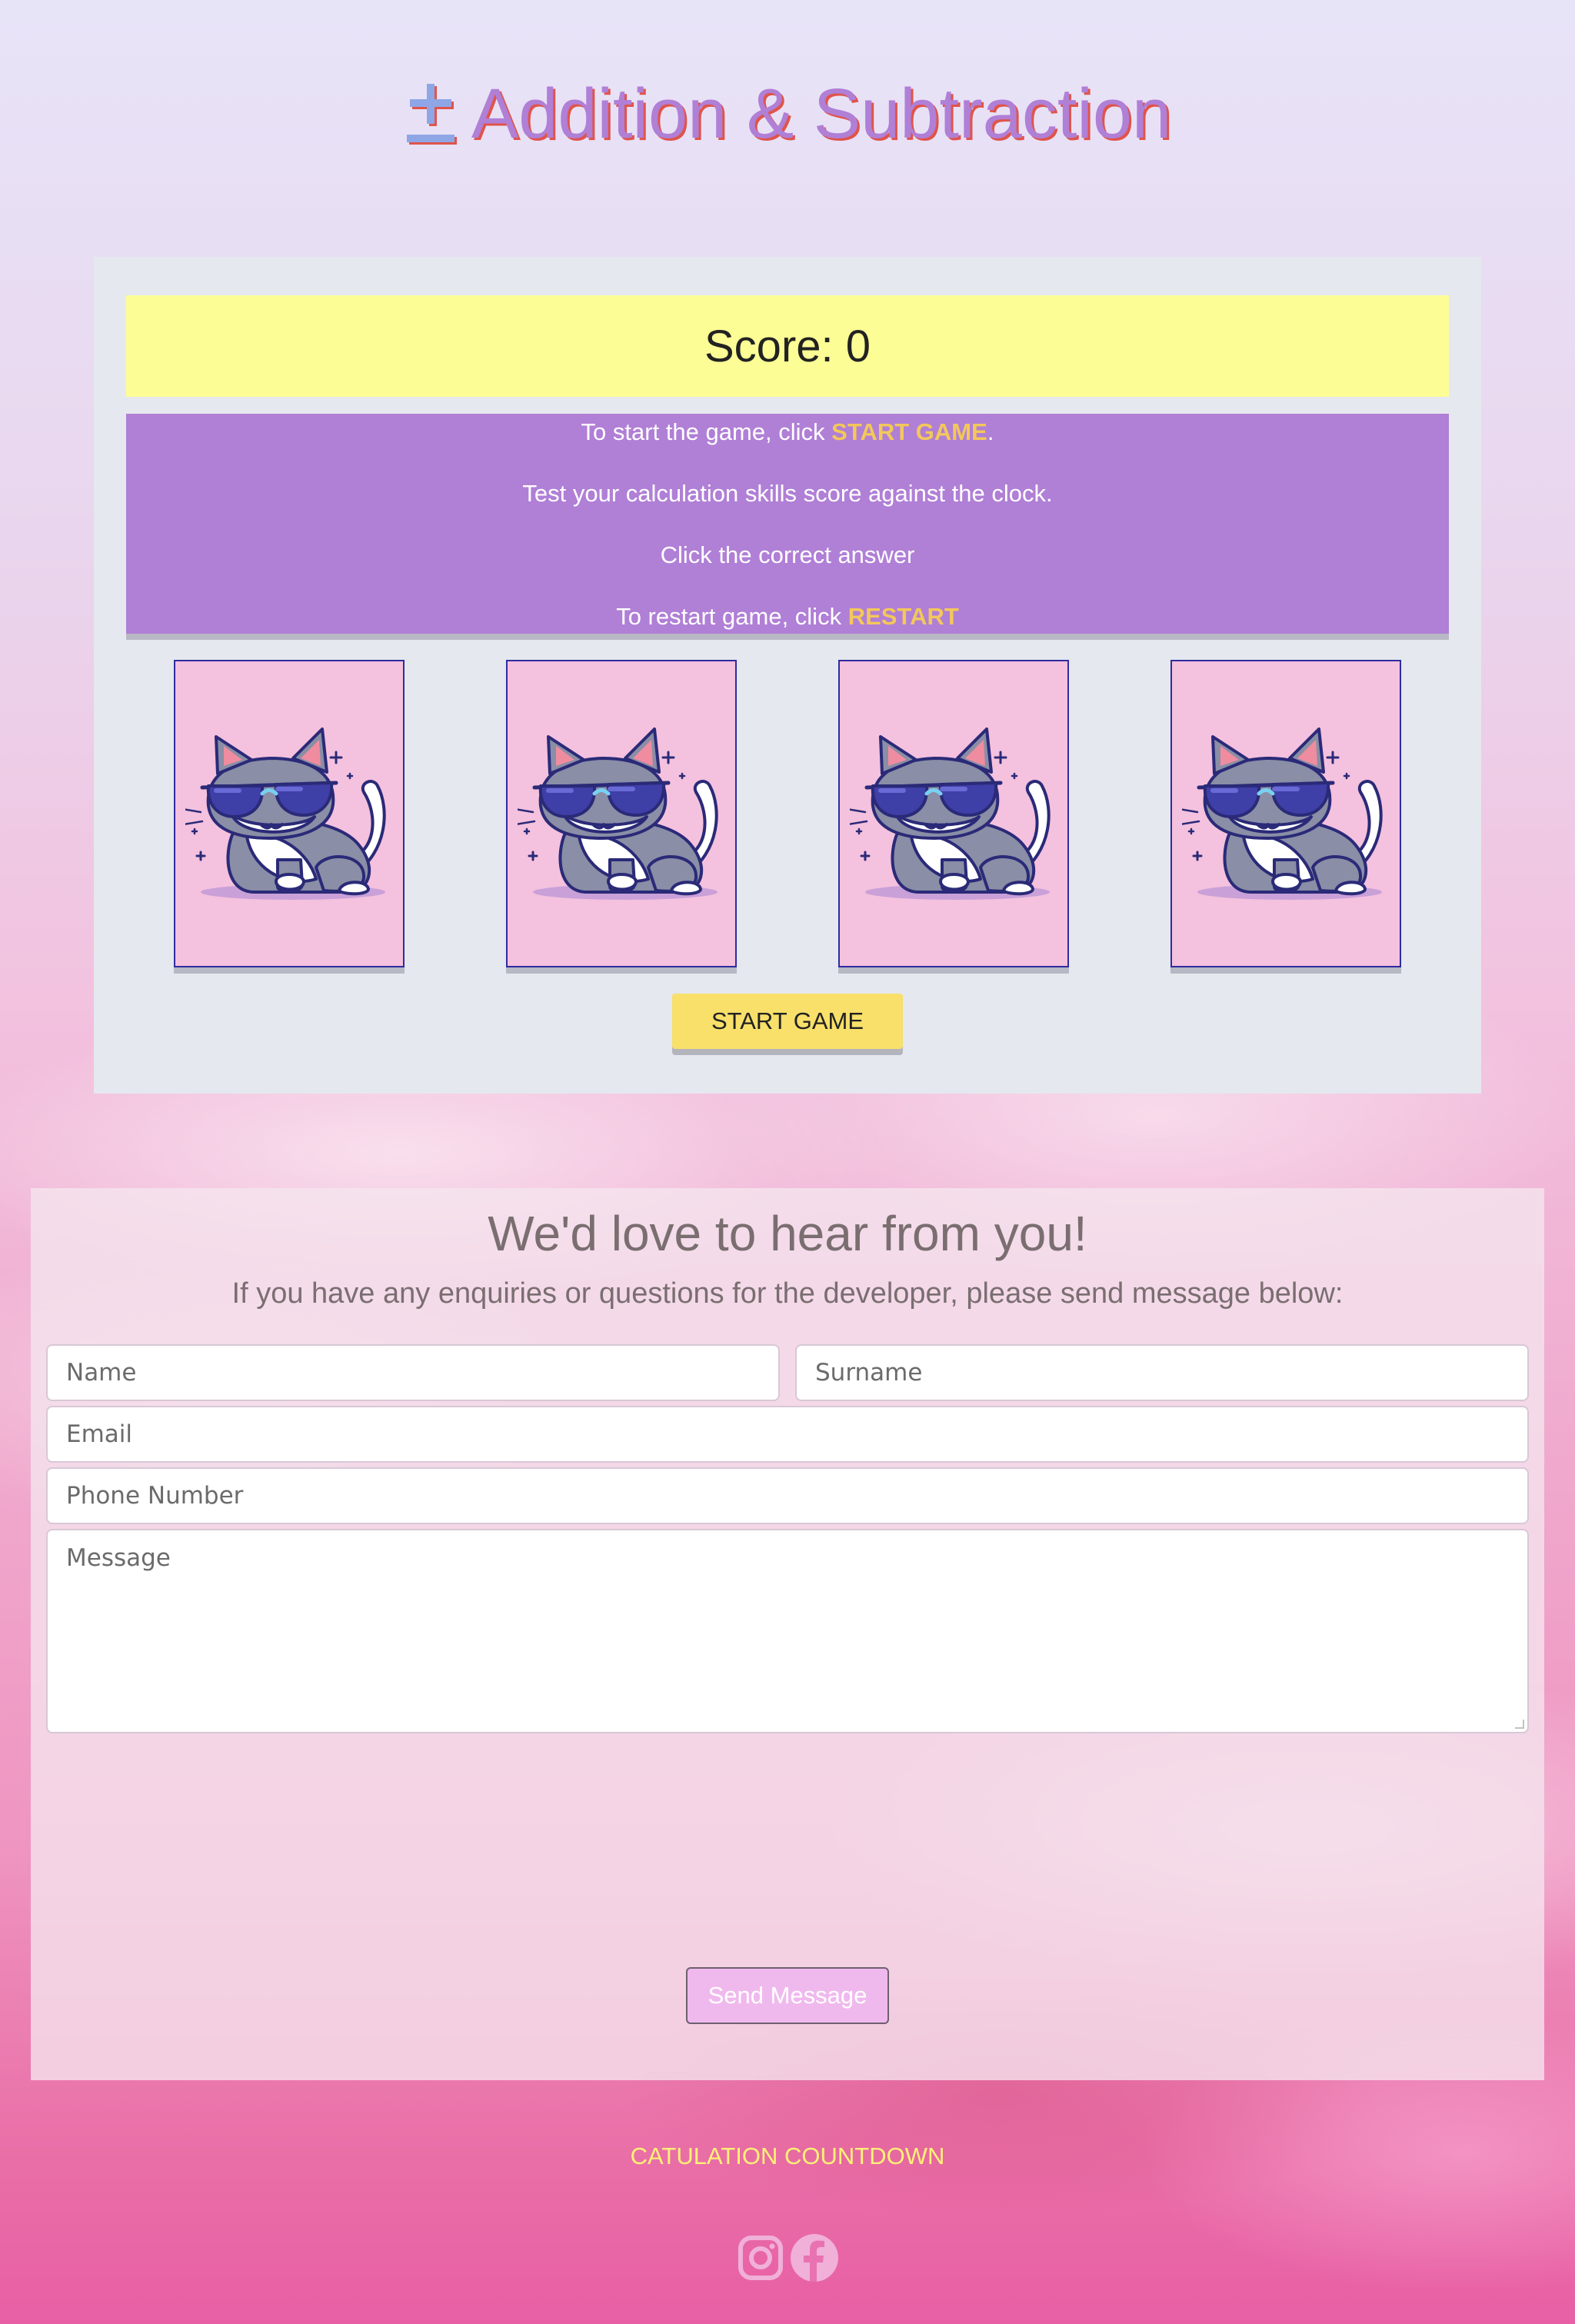 This screenshot has width=1575, height=2324. I want to click on plus-minus-icon, so click(433, 114).